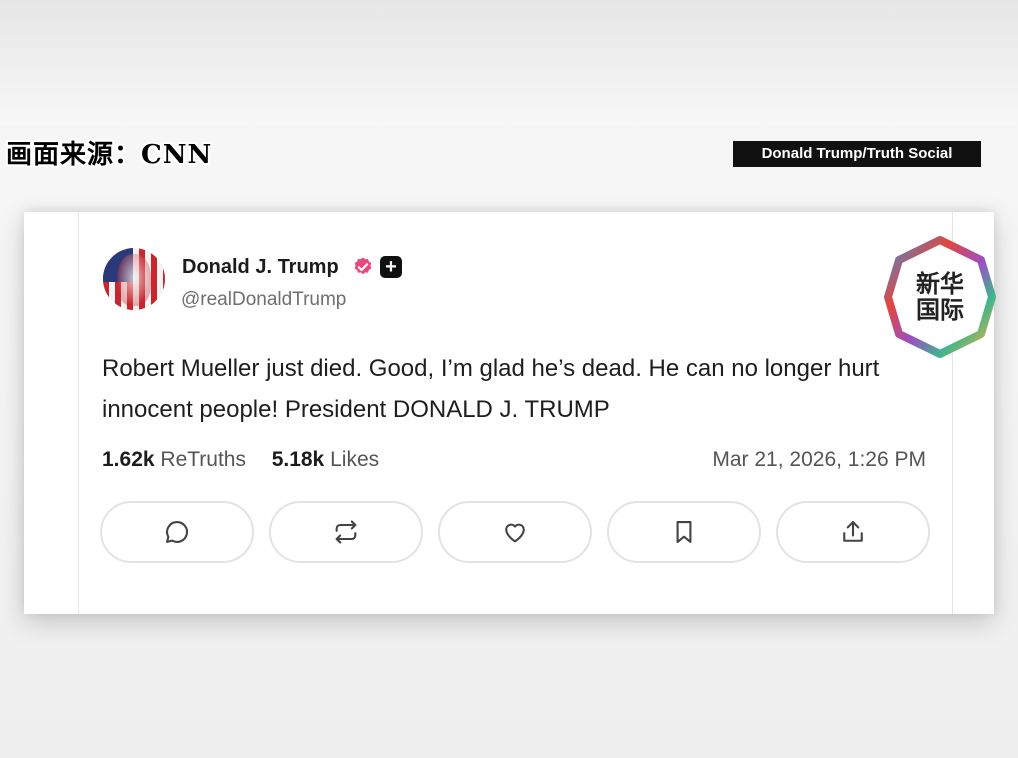  What do you see at coordinates (260, 267) in the screenshot?
I see `display-name: Donald J. Trump` at bounding box center [260, 267].